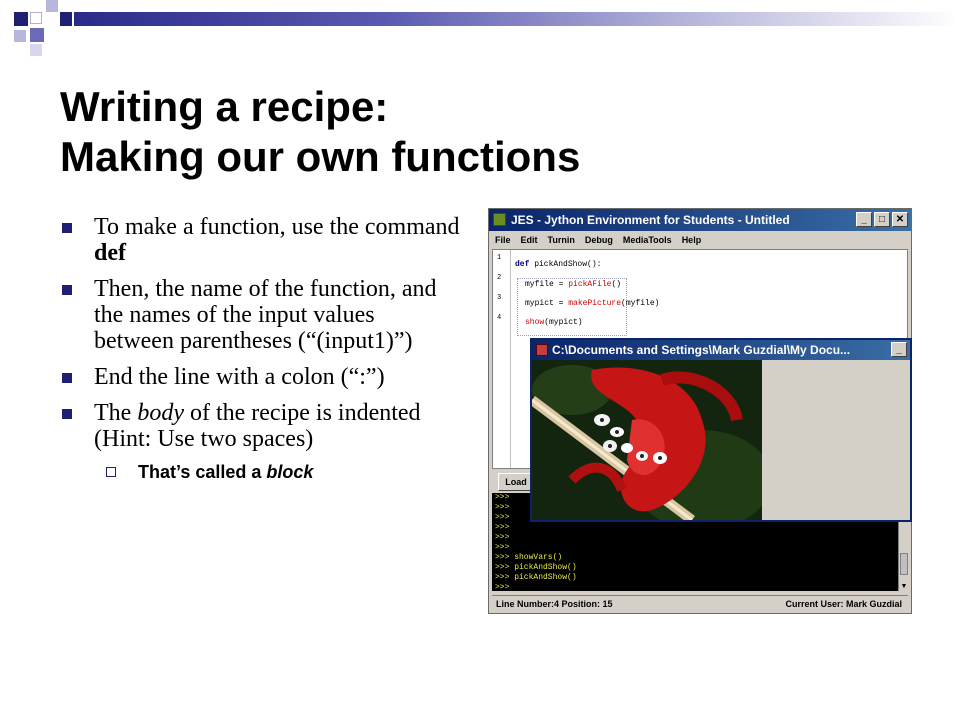 This screenshot has height=720, width=960. Describe the element at coordinates (554, 604) in the screenshot. I see `status-position: Line Number:4 Position: 15` at that location.